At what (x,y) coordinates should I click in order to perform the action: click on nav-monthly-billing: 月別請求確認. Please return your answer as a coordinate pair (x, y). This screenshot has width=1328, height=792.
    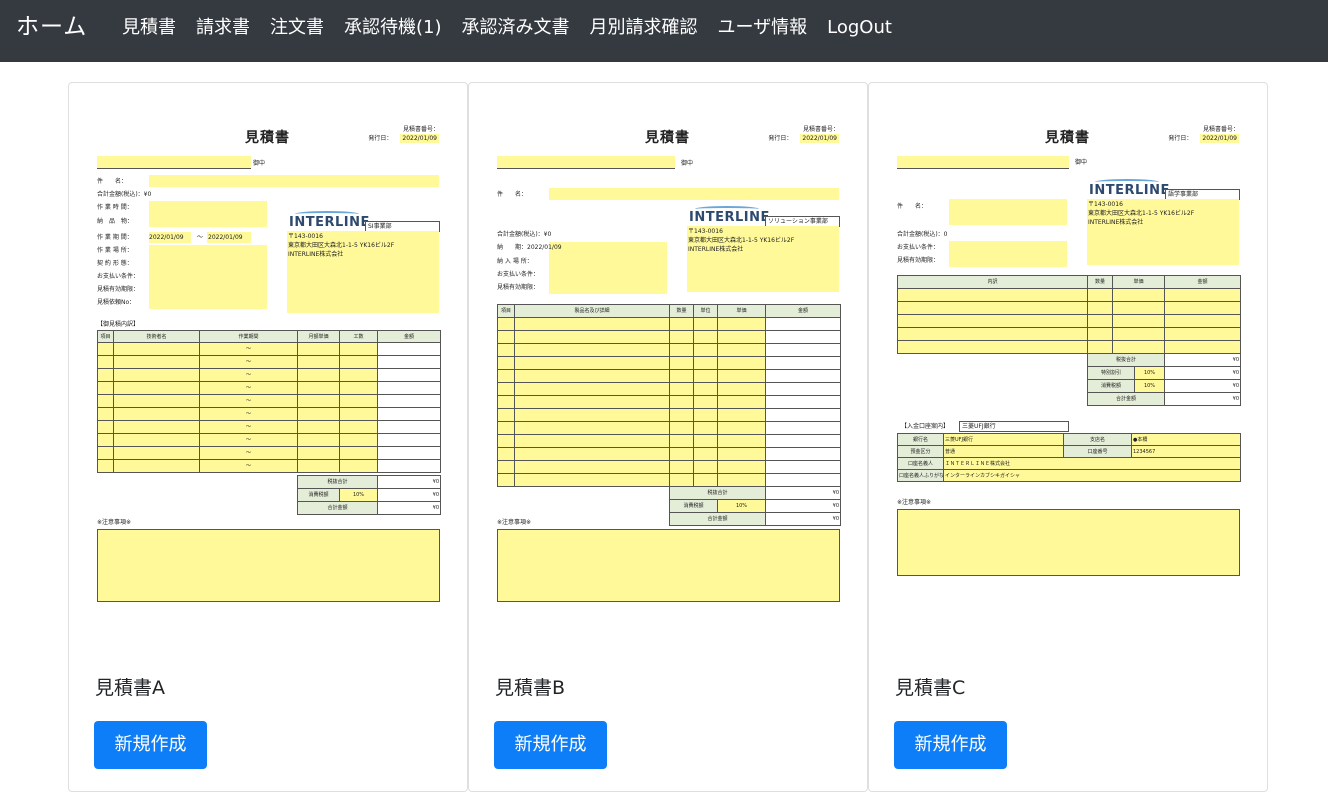
    Looking at the image, I should click on (644, 28).